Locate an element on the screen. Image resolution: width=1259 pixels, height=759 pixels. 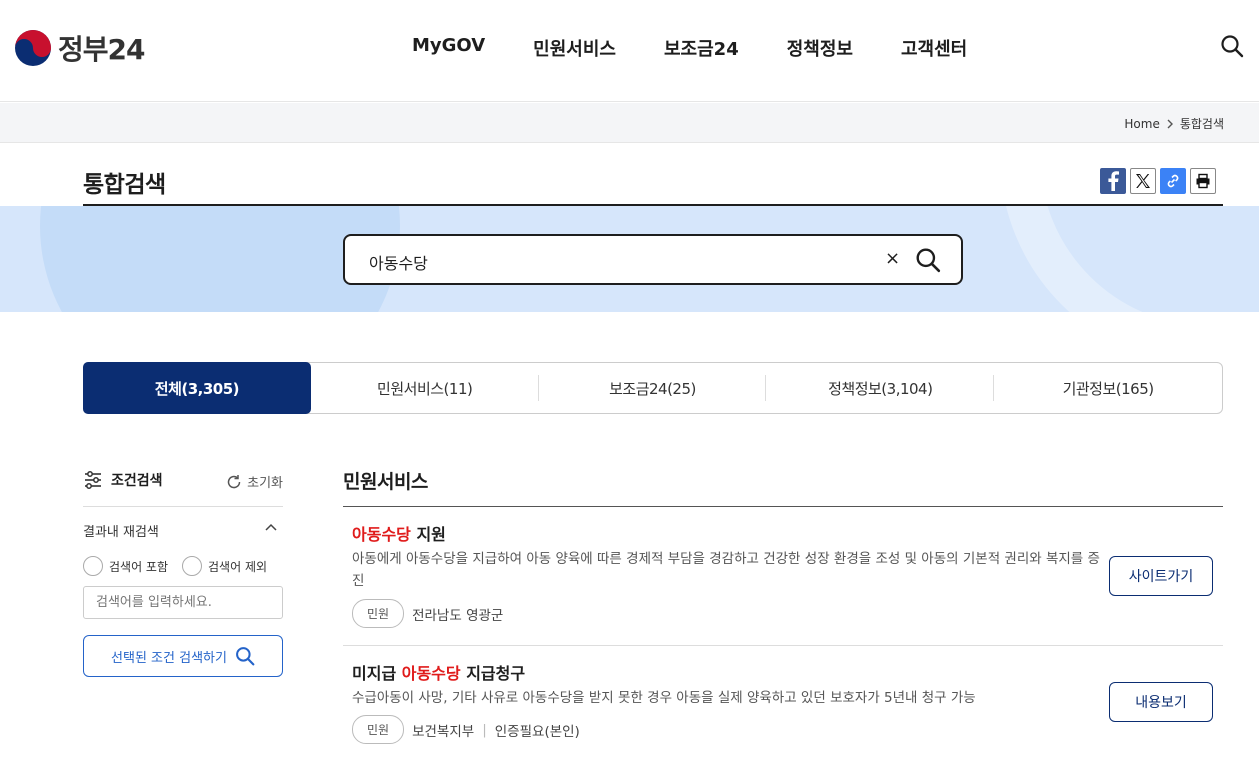
result-meta: 민원 보건복지부 | 인증필요(본인) is located at coordinates (466, 729).